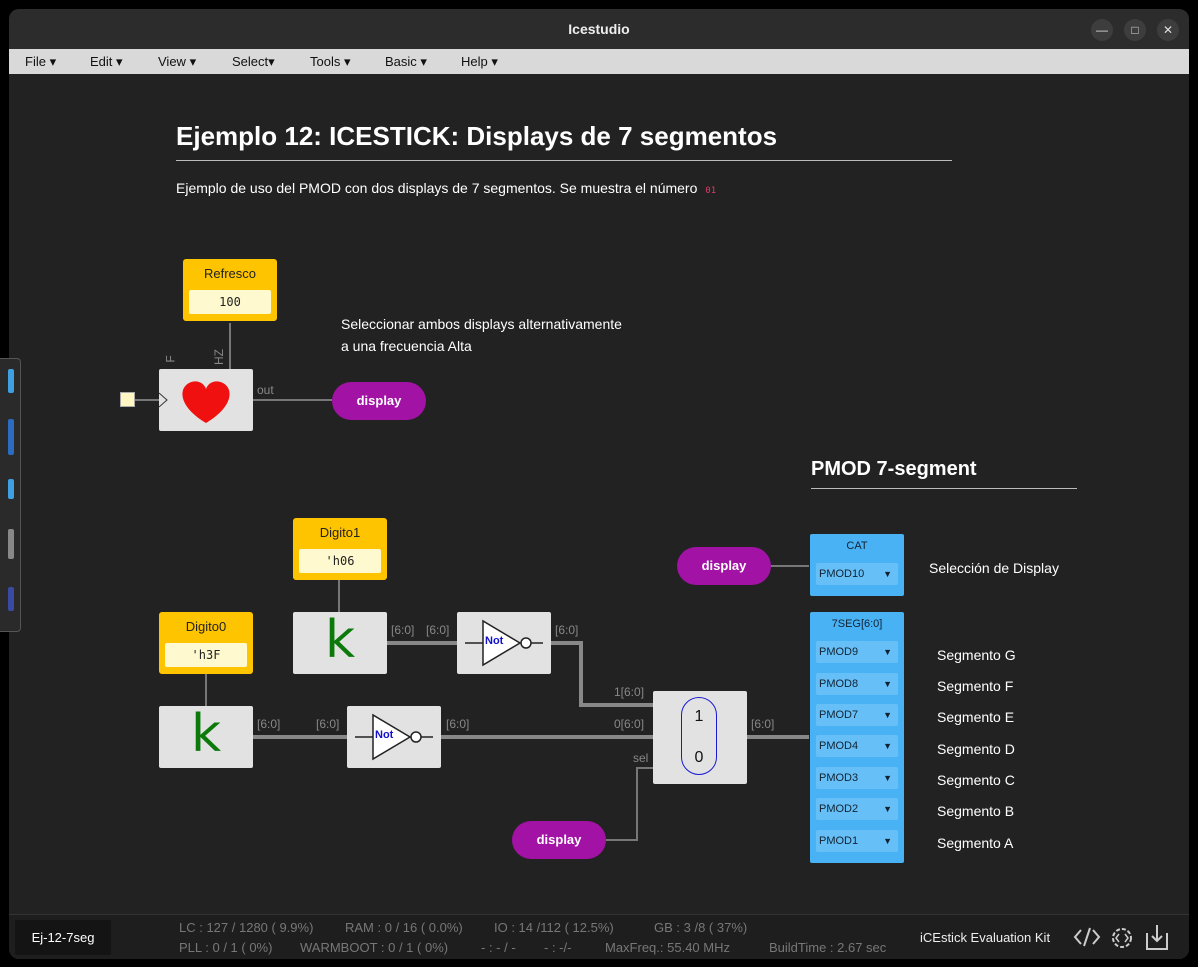  I want to click on mux-out-label: [6:0], so click(763, 724).